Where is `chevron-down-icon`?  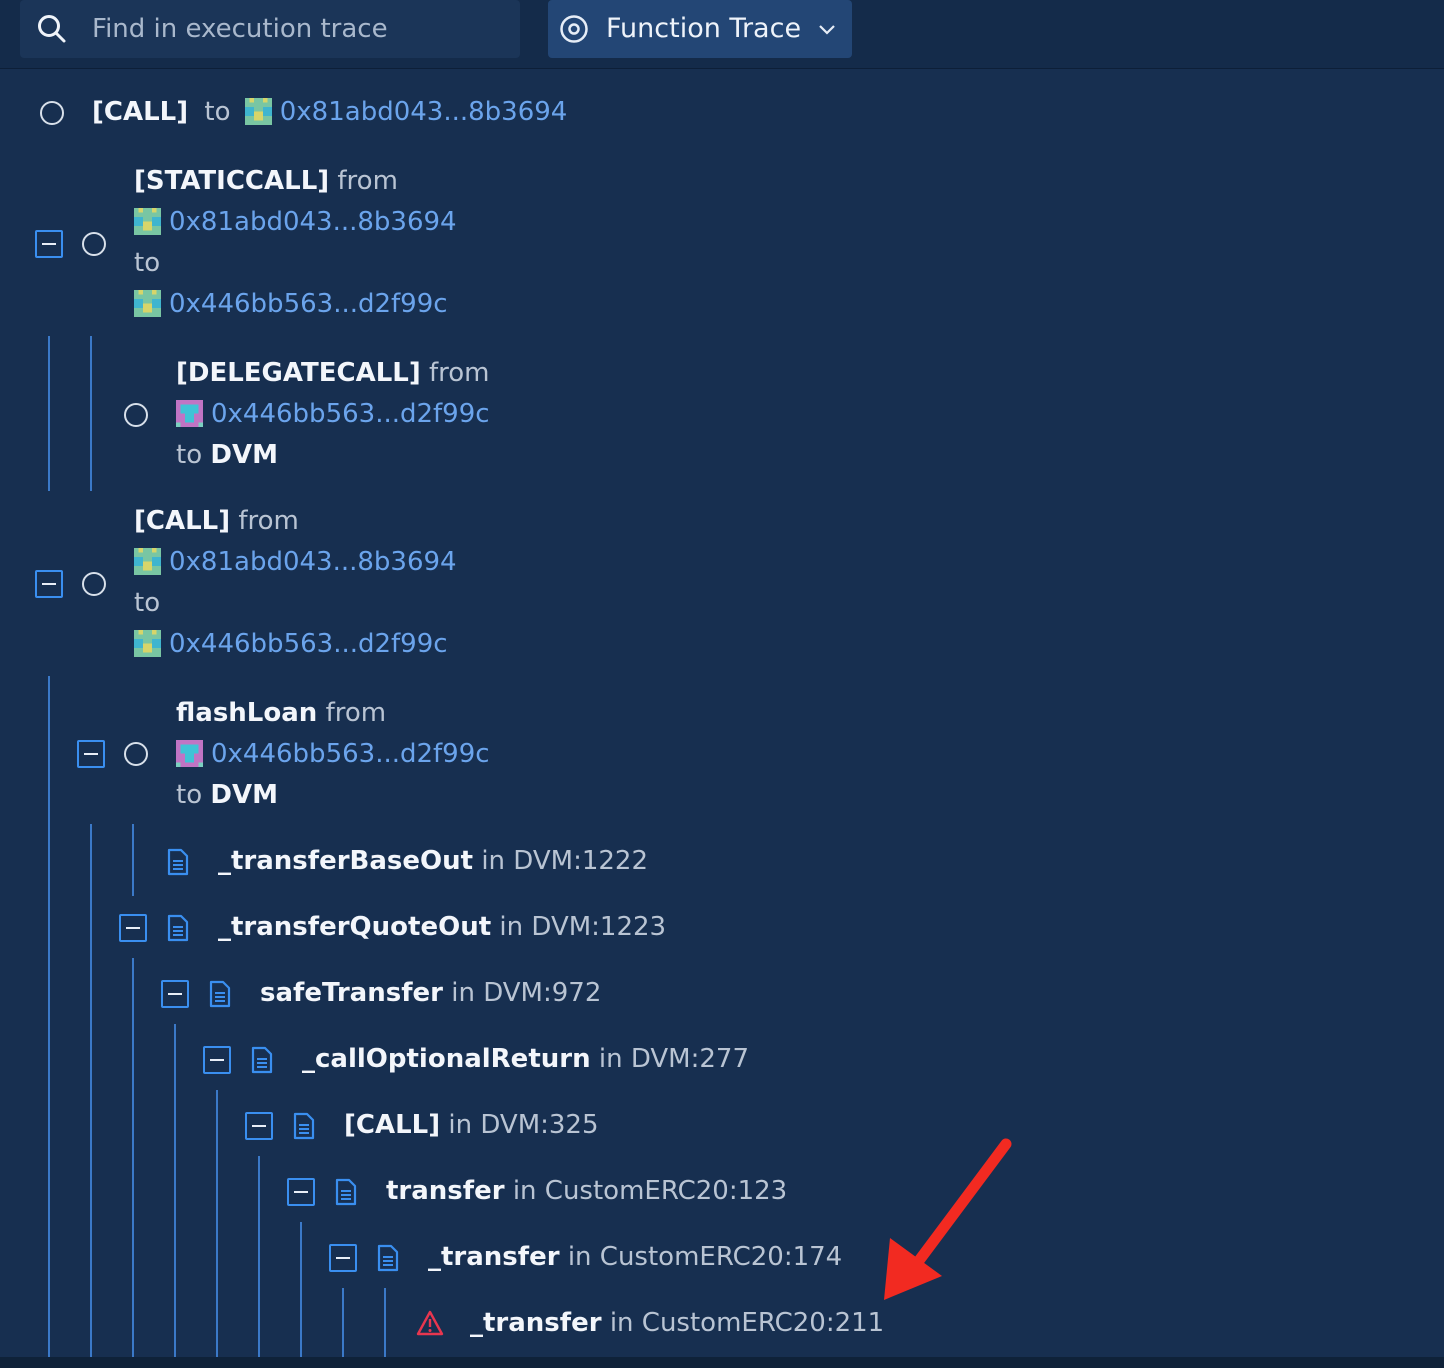 chevron-down-icon is located at coordinates (827, 30).